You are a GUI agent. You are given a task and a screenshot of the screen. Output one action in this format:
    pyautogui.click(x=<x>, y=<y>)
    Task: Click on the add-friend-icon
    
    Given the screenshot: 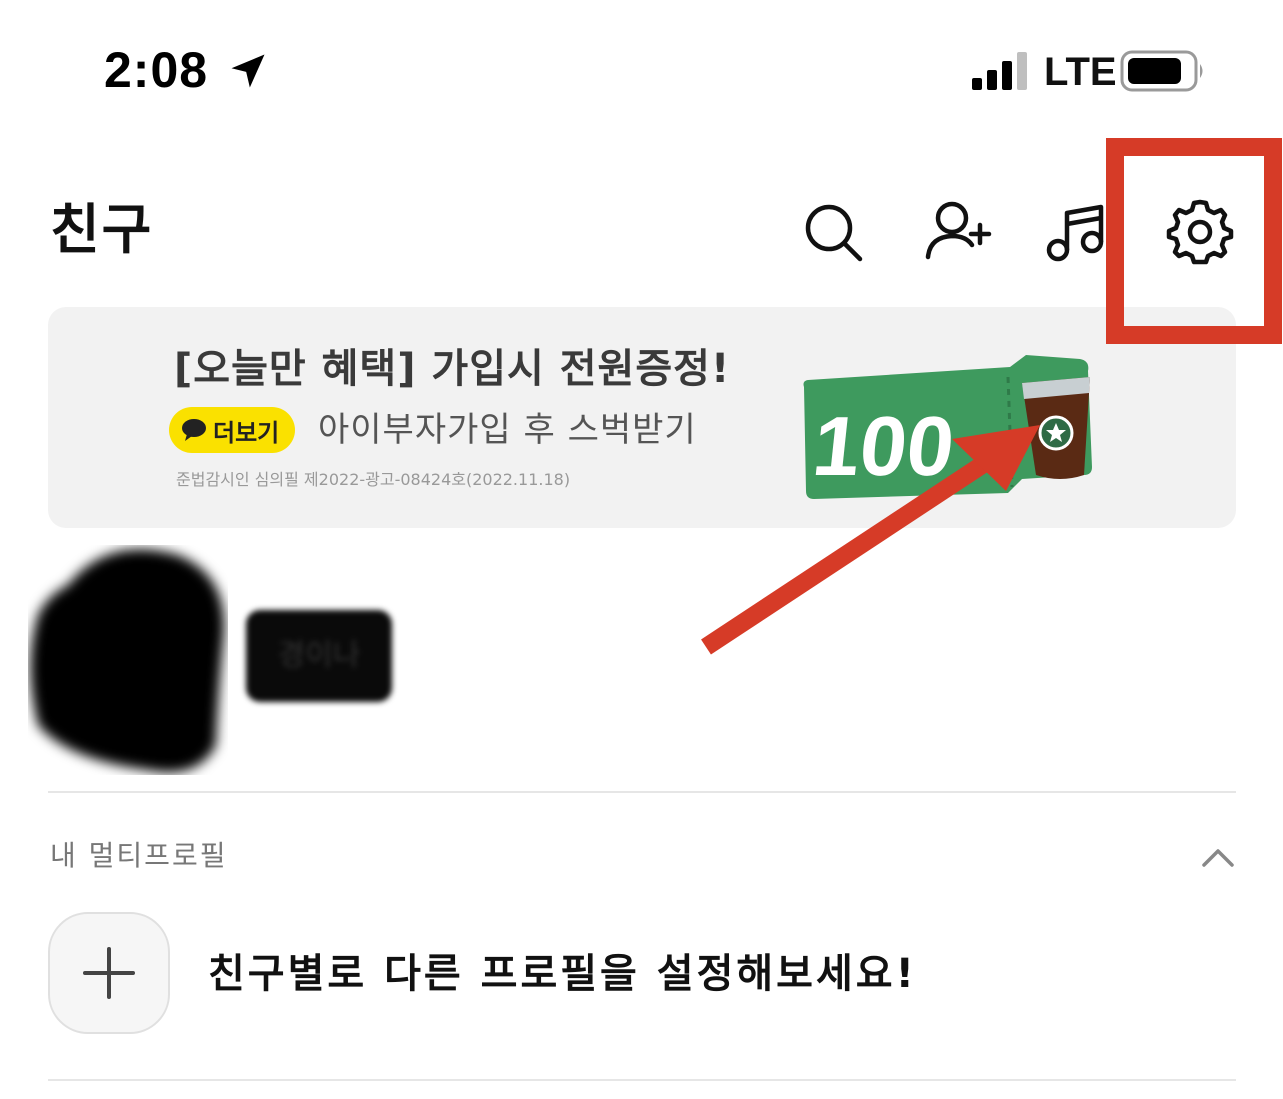 What is the action you would take?
    pyautogui.click(x=958, y=230)
    